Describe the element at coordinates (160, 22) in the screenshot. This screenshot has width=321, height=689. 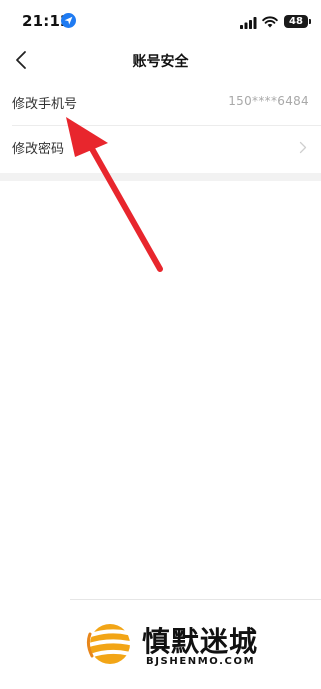
I see `status-bar: 21:12 48` at that location.